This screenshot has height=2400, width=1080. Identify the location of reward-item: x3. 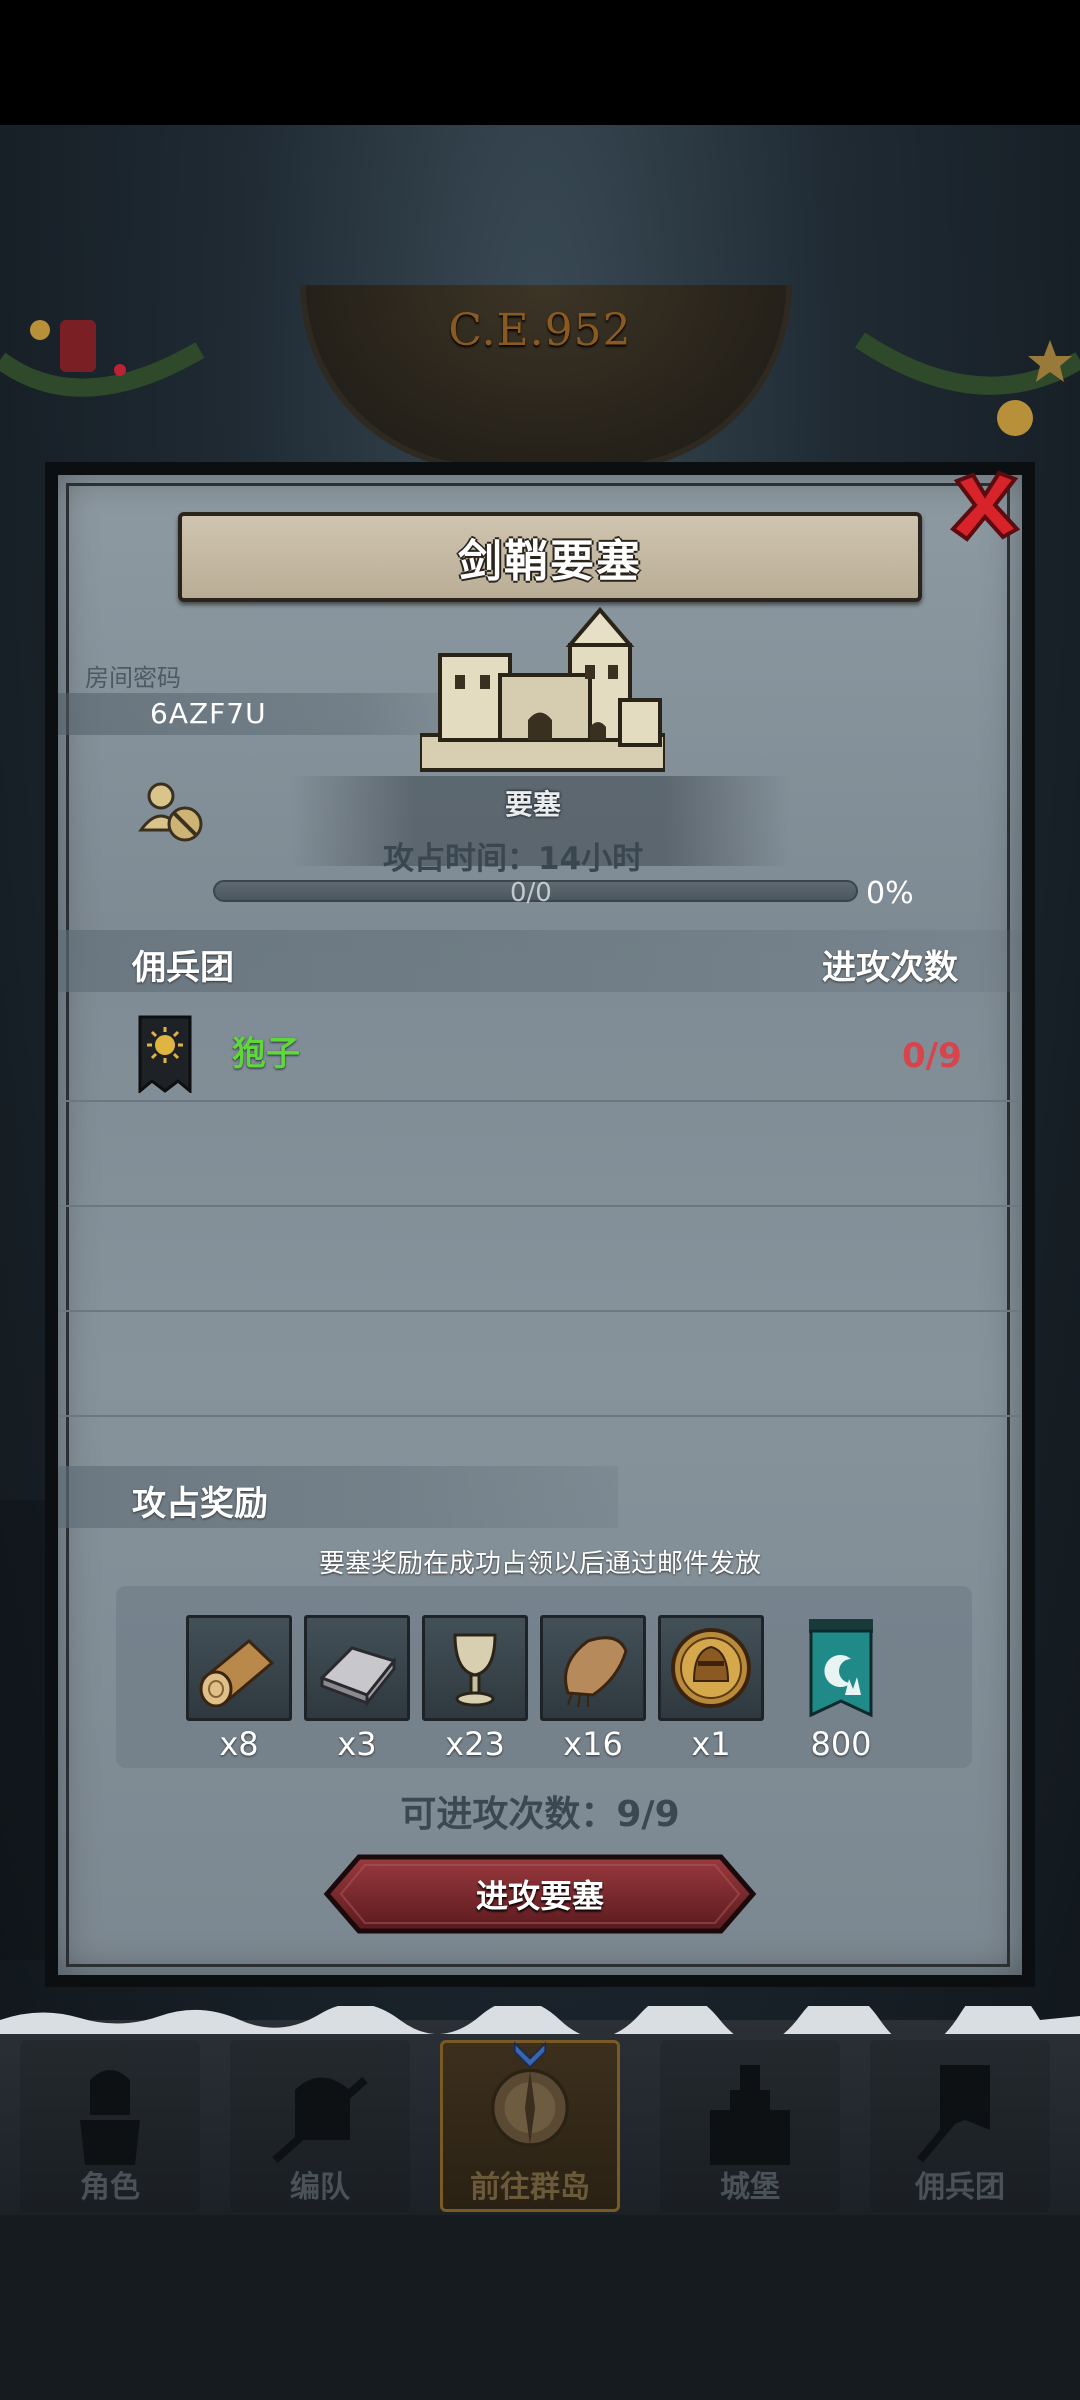
(357, 1689).